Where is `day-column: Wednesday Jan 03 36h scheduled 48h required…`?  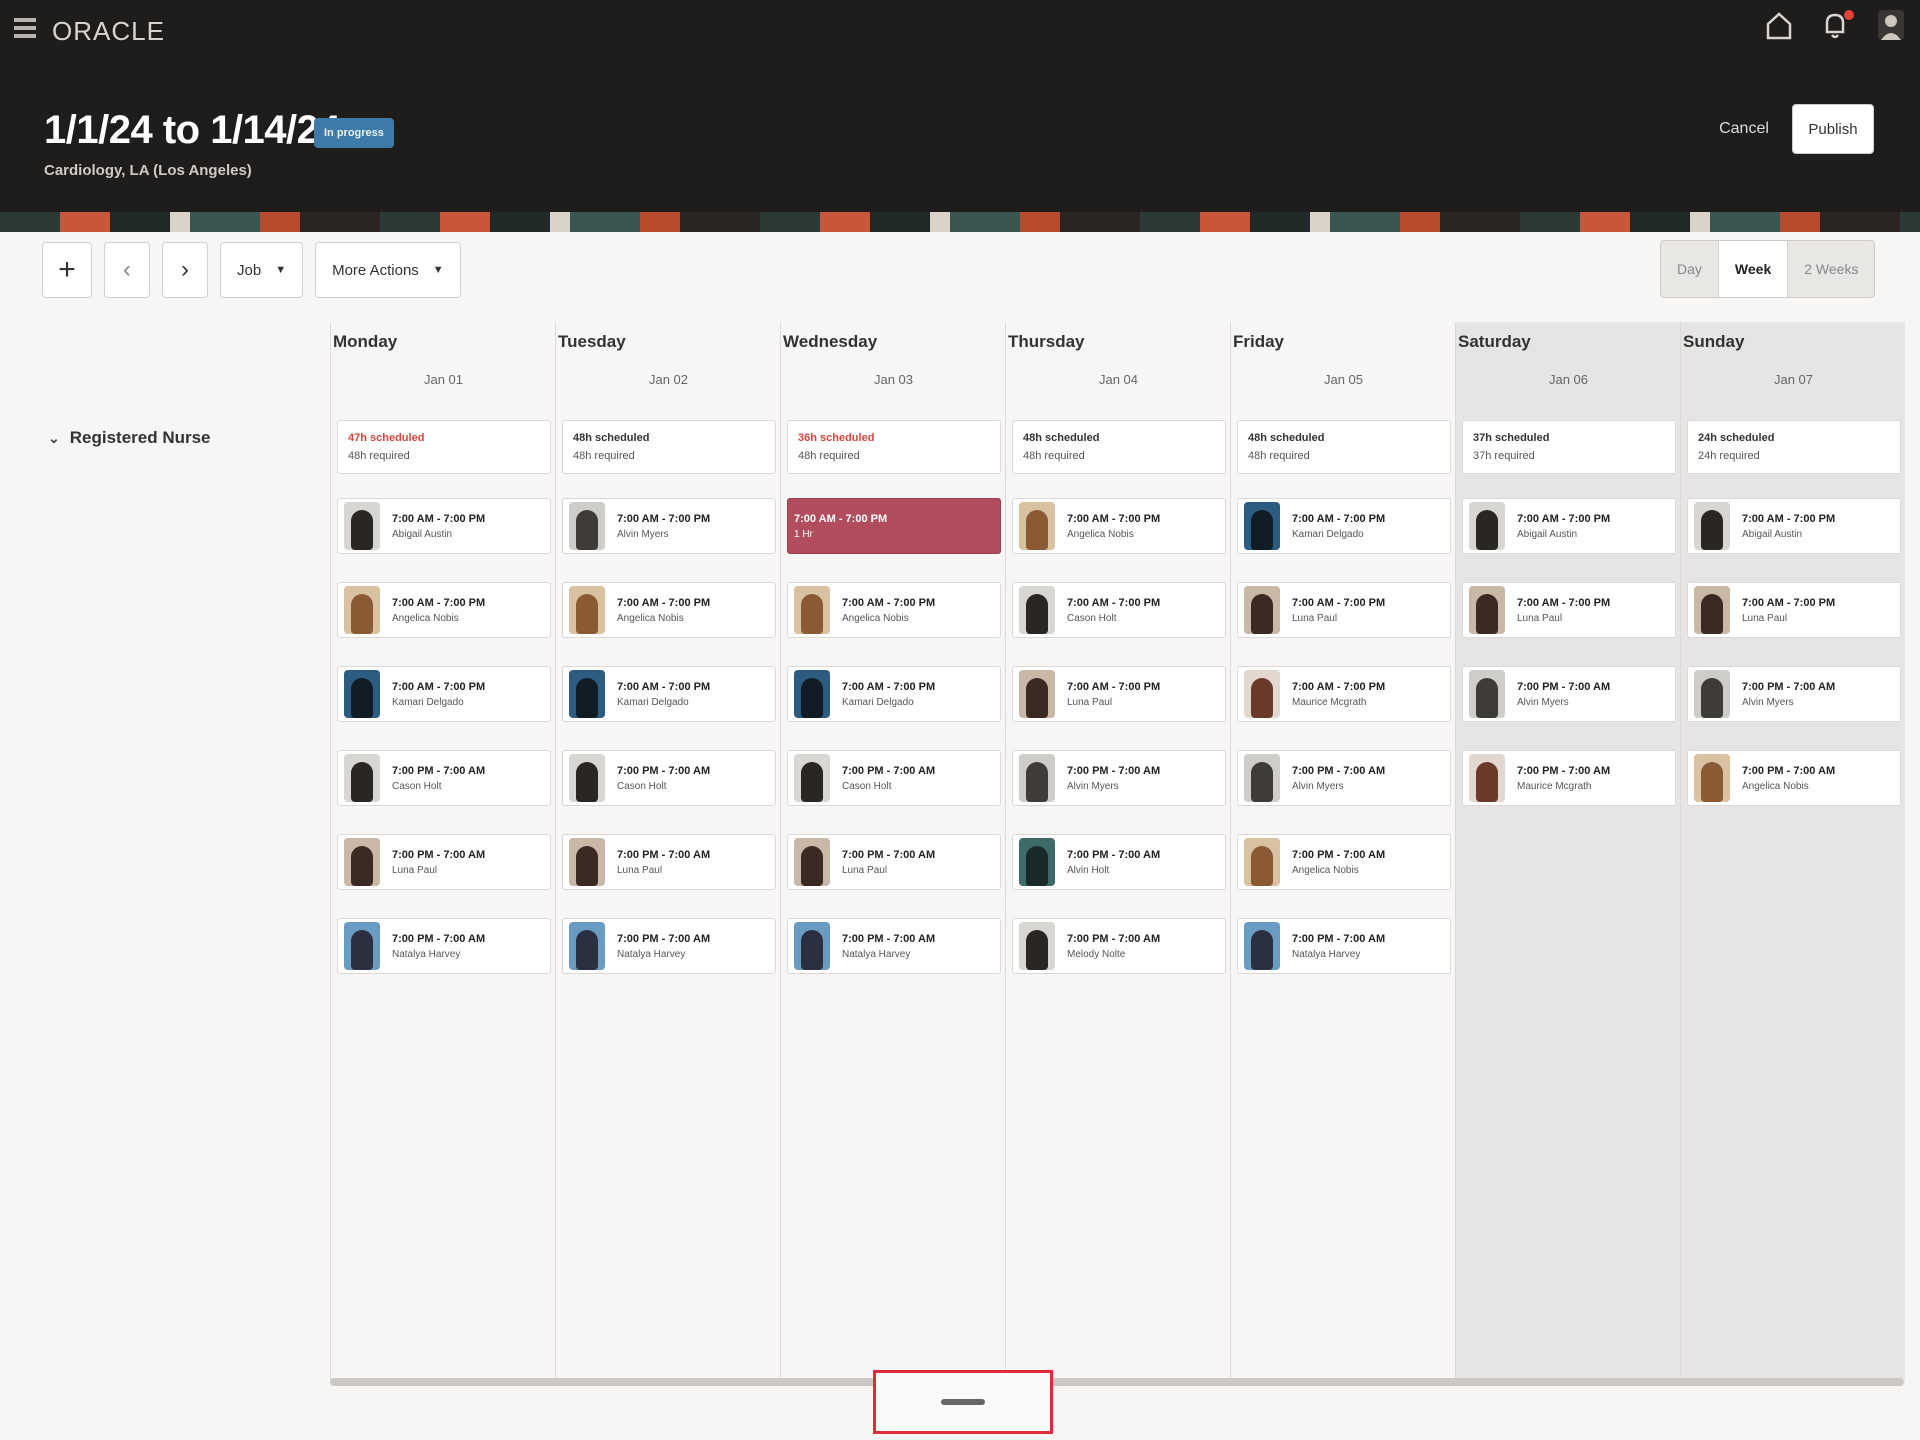 day-column: Wednesday Jan 03 36h scheduled 48h required… is located at coordinates (892, 852).